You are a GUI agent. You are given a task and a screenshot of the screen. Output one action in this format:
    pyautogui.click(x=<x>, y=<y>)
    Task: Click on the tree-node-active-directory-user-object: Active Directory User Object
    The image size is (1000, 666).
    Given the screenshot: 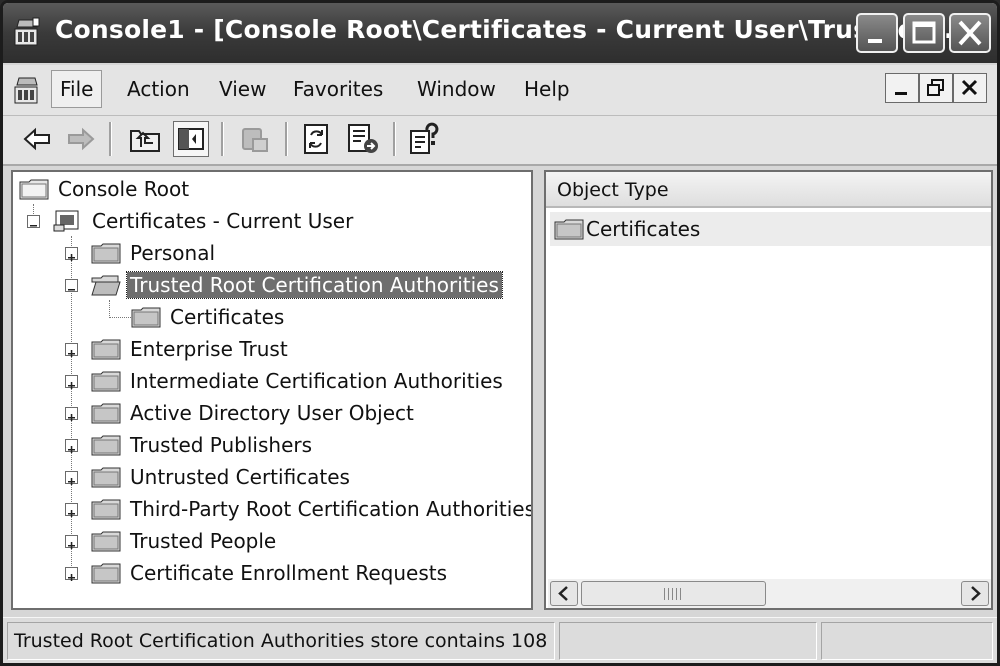 What is the action you would take?
    pyautogui.click(x=254, y=413)
    